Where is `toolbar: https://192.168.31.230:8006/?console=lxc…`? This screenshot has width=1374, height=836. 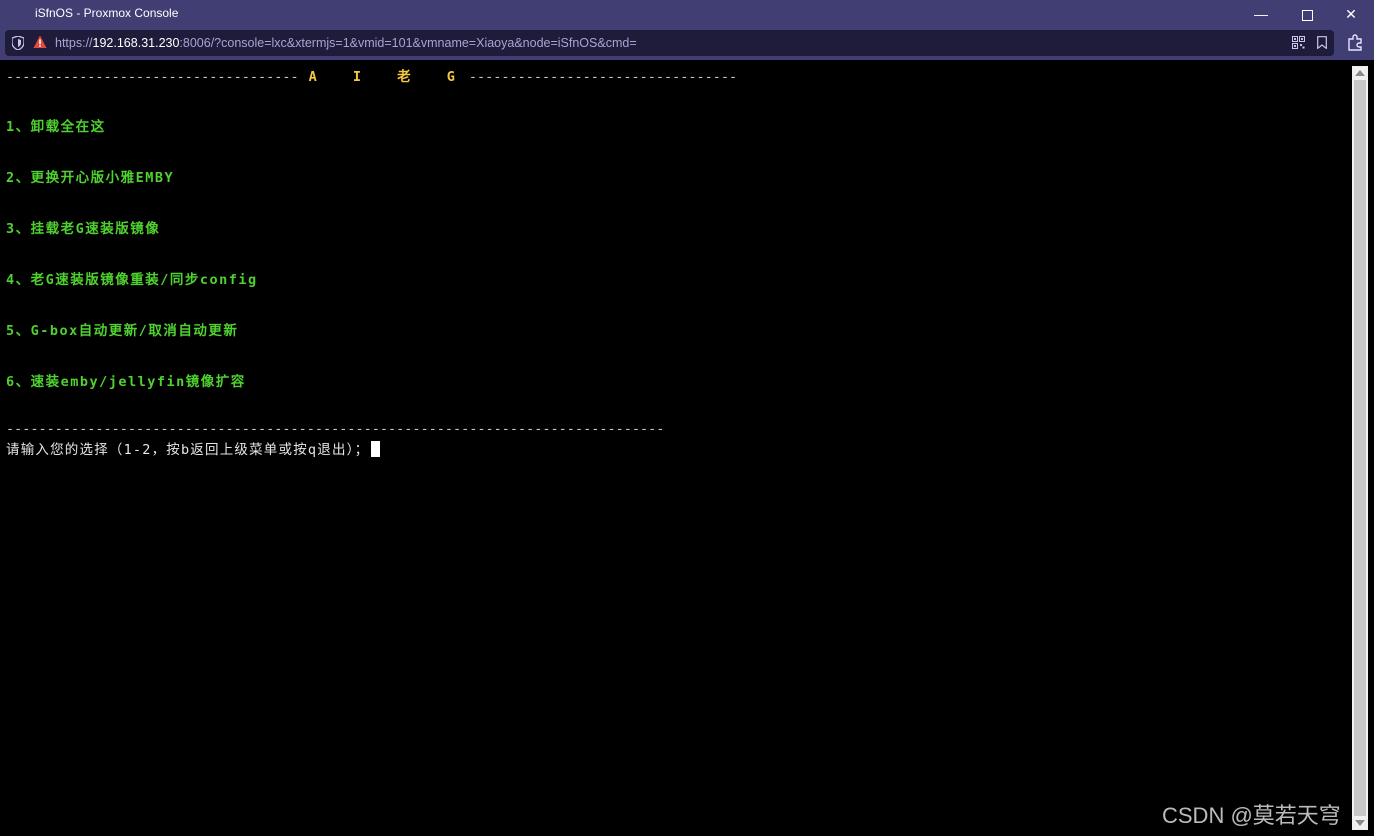 toolbar: https://192.168.31.230:8006/?console=lxc… is located at coordinates (687, 44).